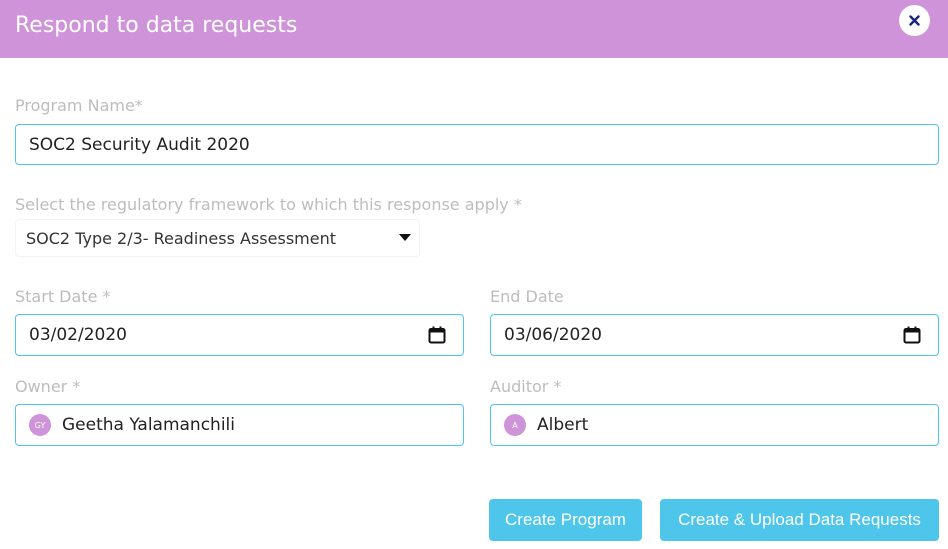  What do you see at coordinates (563, 425) in the screenshot?
I see `auditor-name: Albert` at bounding box center [563, 425].